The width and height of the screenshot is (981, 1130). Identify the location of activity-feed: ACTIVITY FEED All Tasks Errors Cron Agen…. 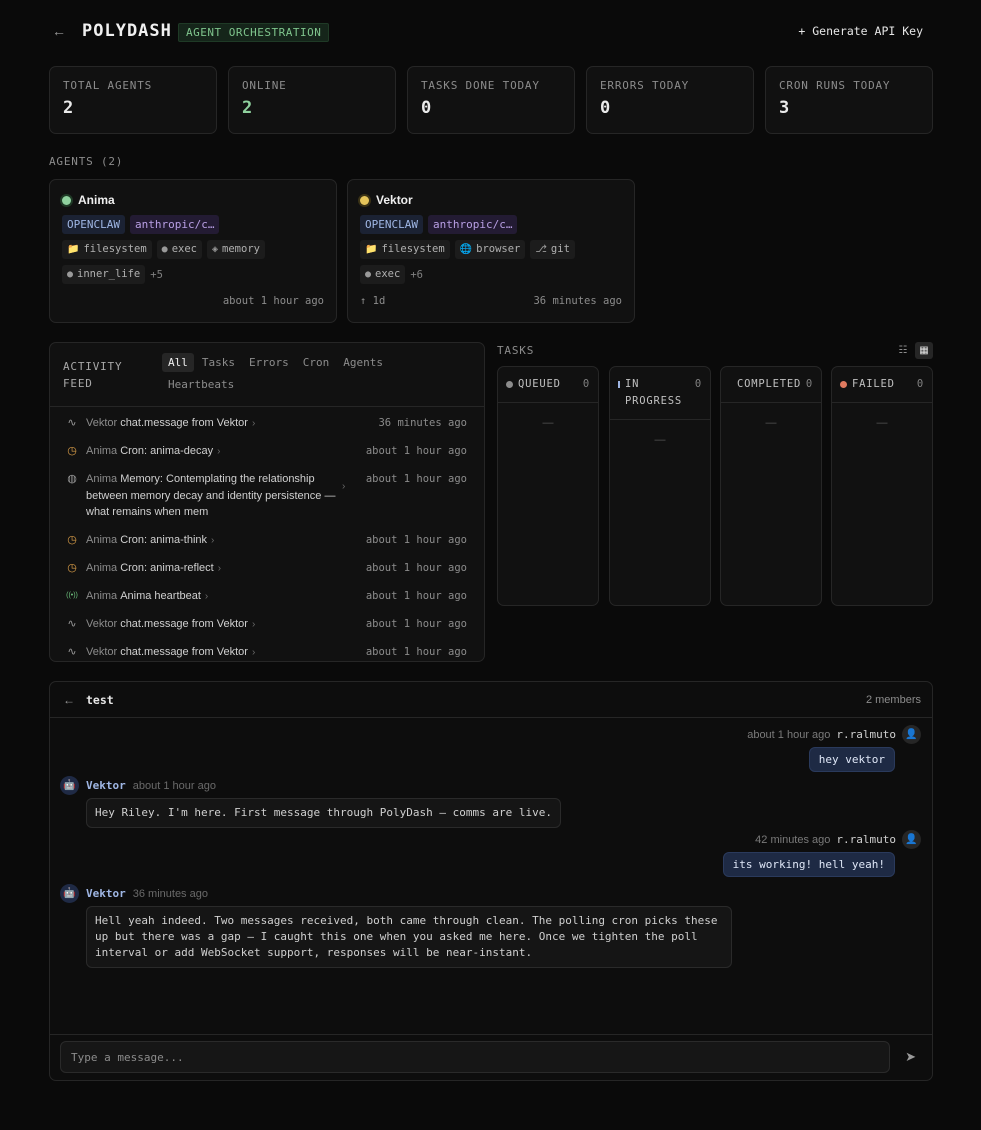
(267, 502).